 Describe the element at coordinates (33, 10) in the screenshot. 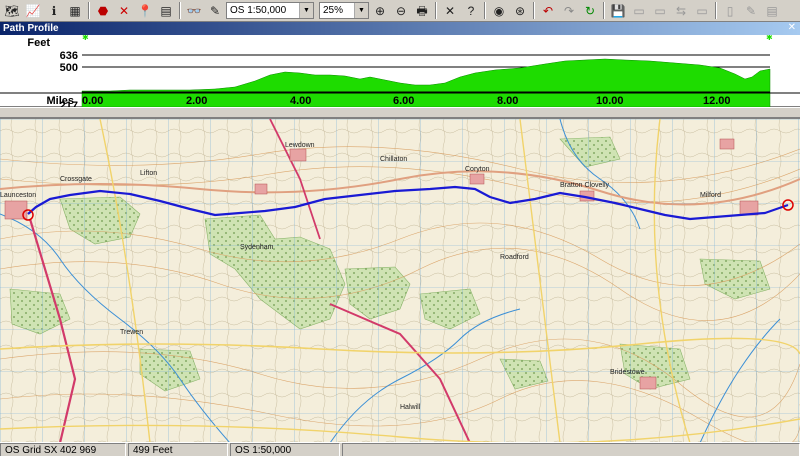

I see `graph-icon: 📈` at that location.